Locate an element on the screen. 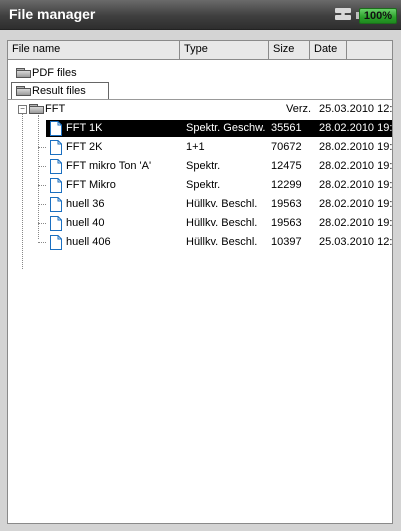  title-bar: File manager 100% is located at coordinates (200, 15).